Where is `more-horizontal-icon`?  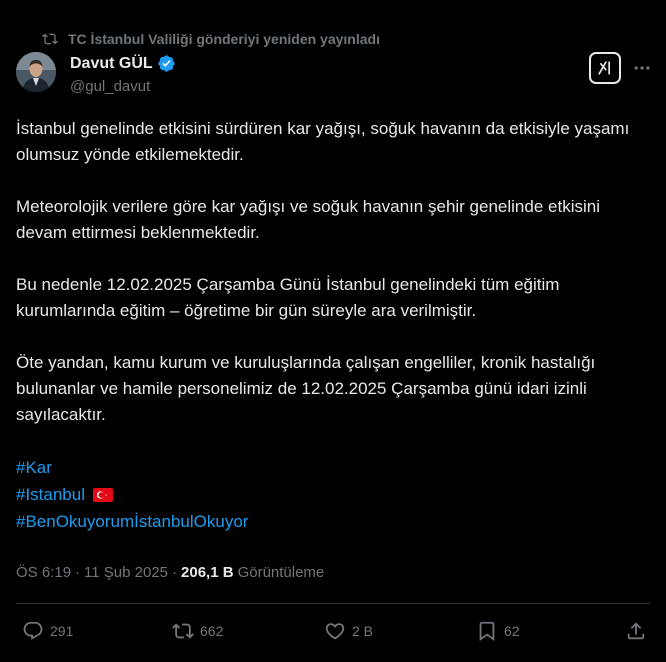 more-horizontal-icon is located at coordinates (642, 68).